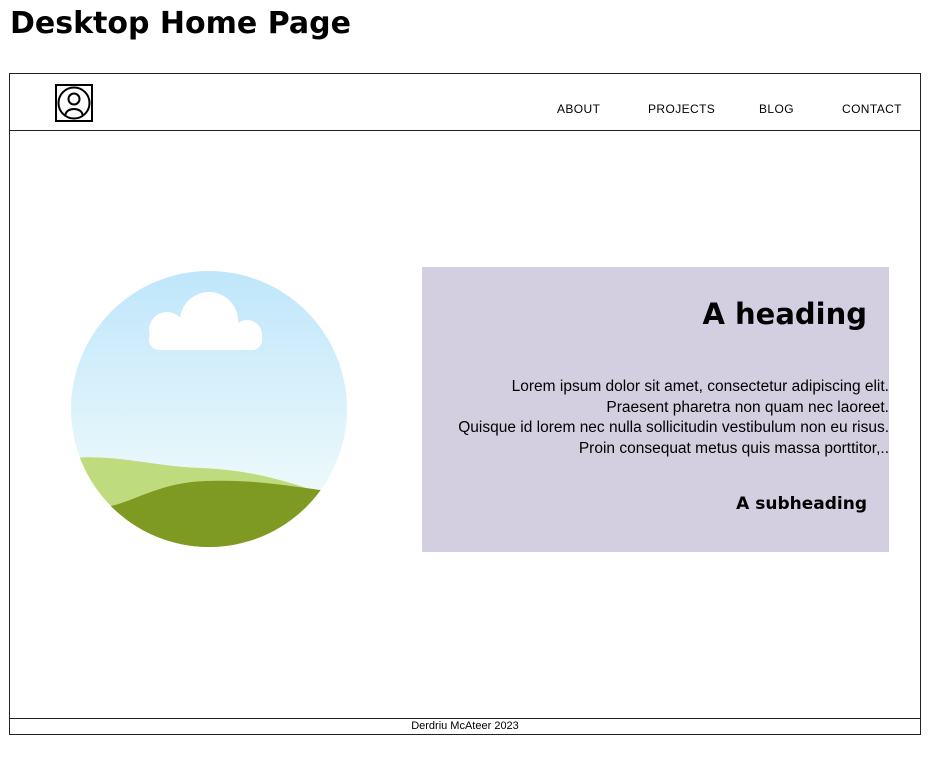 The image size is (949, 758). I want to click on nav-link-blog: BLOG, so click(776, 109).